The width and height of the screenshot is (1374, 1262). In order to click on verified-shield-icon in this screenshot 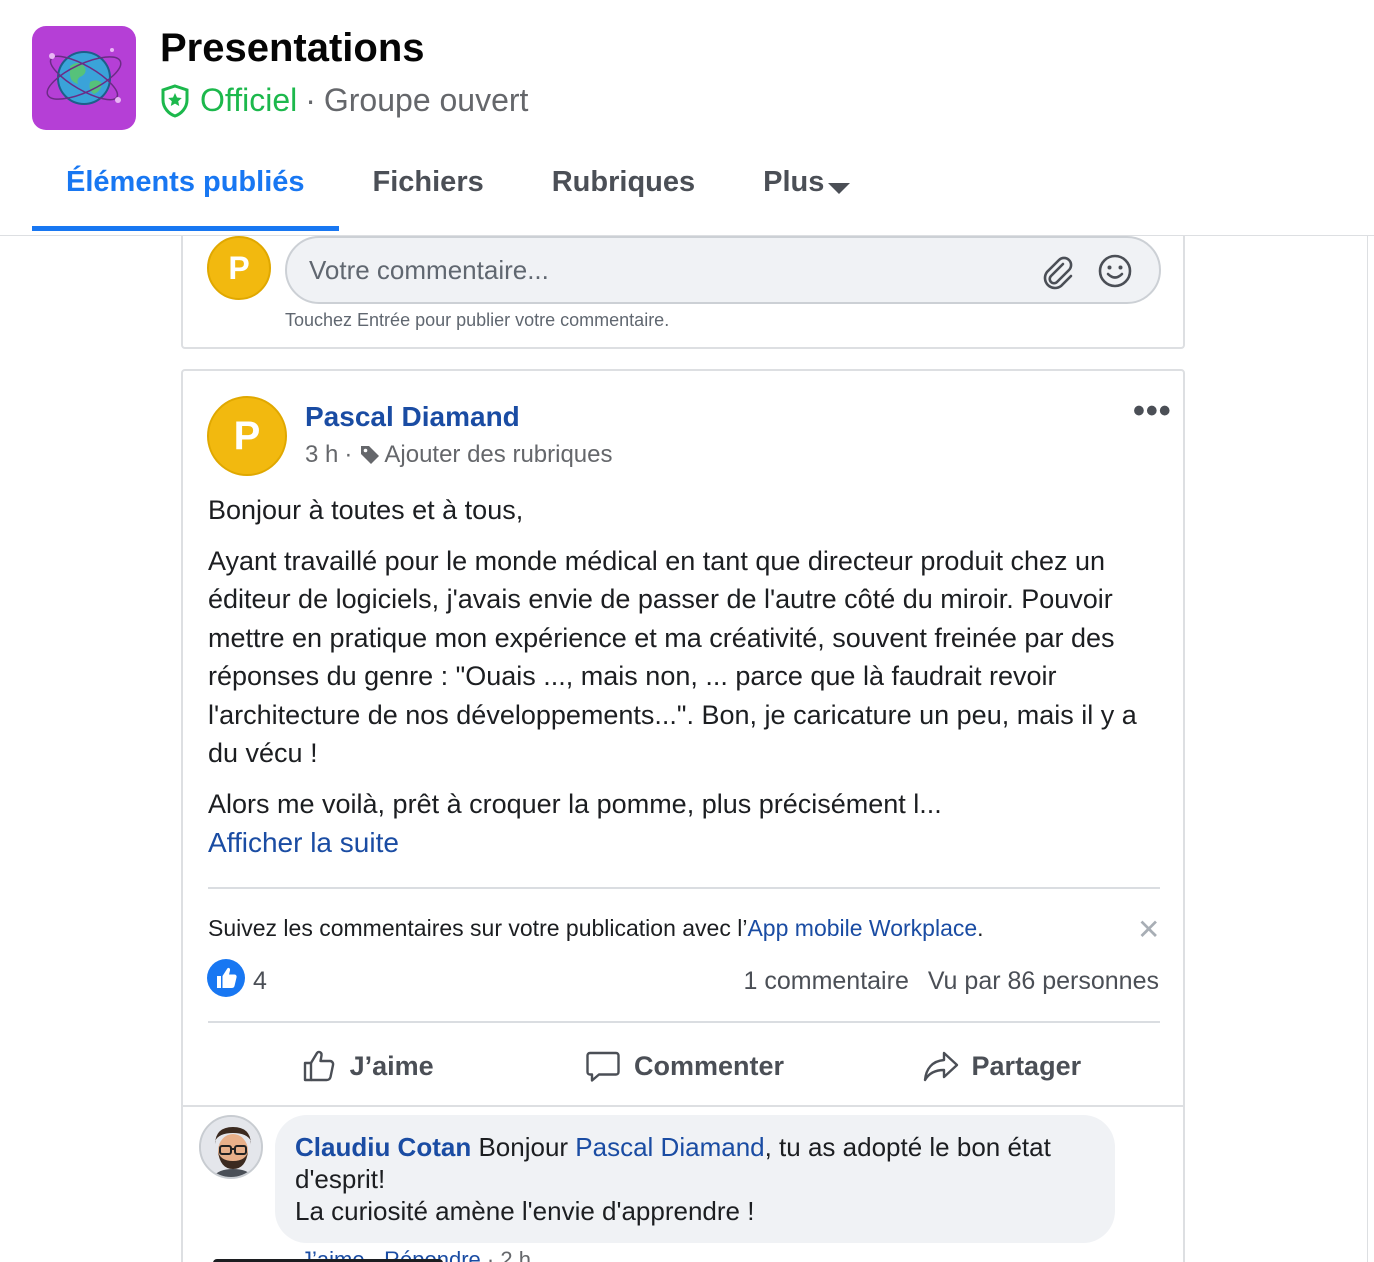, I will do `click(175, 100)`.